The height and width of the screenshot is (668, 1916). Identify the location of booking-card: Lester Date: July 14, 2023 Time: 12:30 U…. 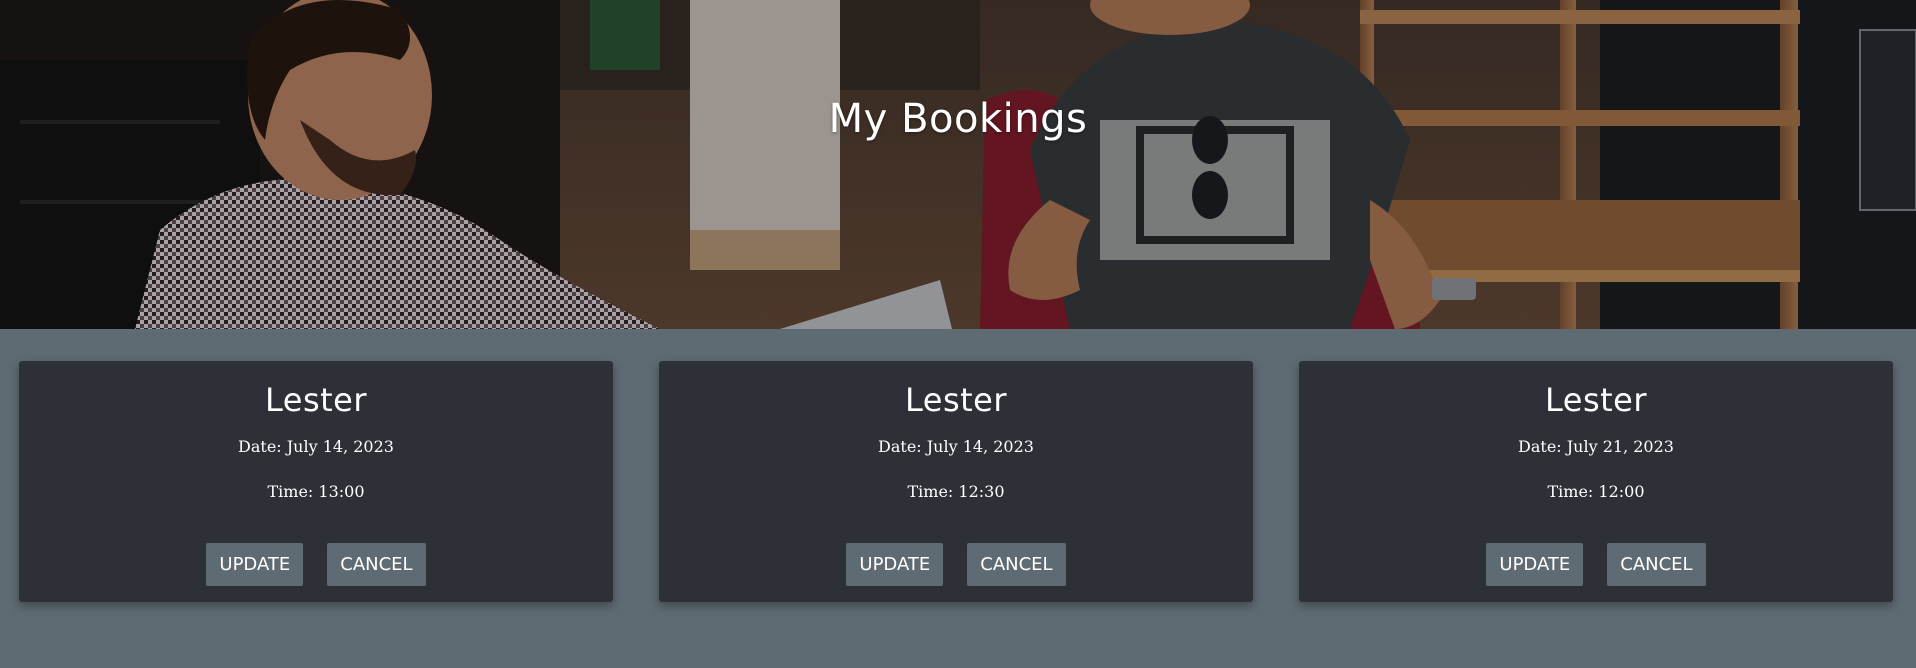
(956, 481).